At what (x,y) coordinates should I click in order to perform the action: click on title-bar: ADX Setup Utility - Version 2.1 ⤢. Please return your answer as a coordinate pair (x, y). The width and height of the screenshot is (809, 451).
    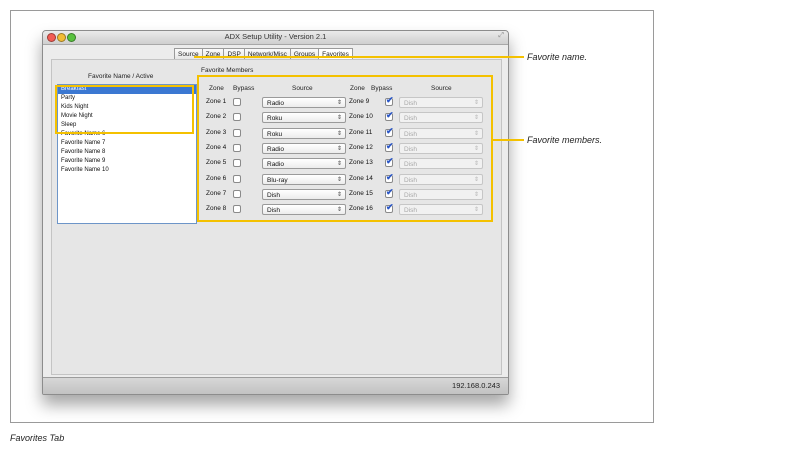
    Looking at the image, I should click on (275, 38).